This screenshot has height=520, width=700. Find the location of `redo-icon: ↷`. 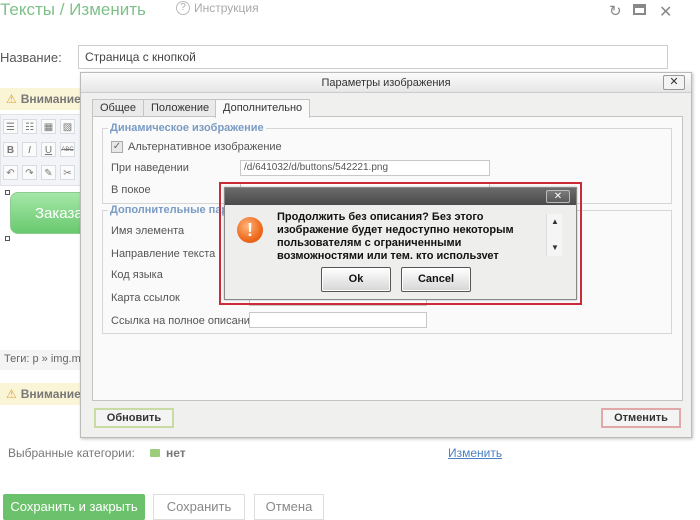

redo-icon: ↷ is located at coordinates (29, 172).